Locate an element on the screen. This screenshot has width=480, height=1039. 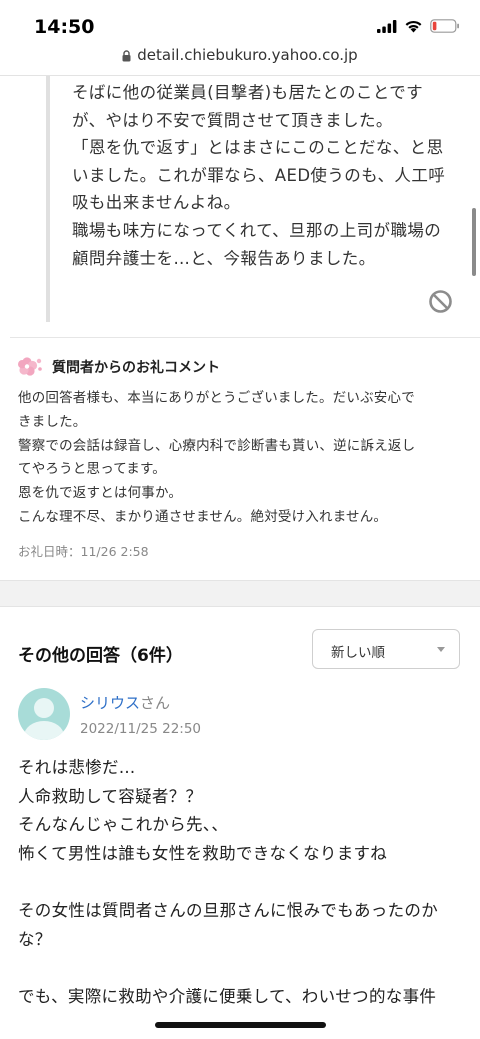
header-divider is located at coordinates (240, 75).